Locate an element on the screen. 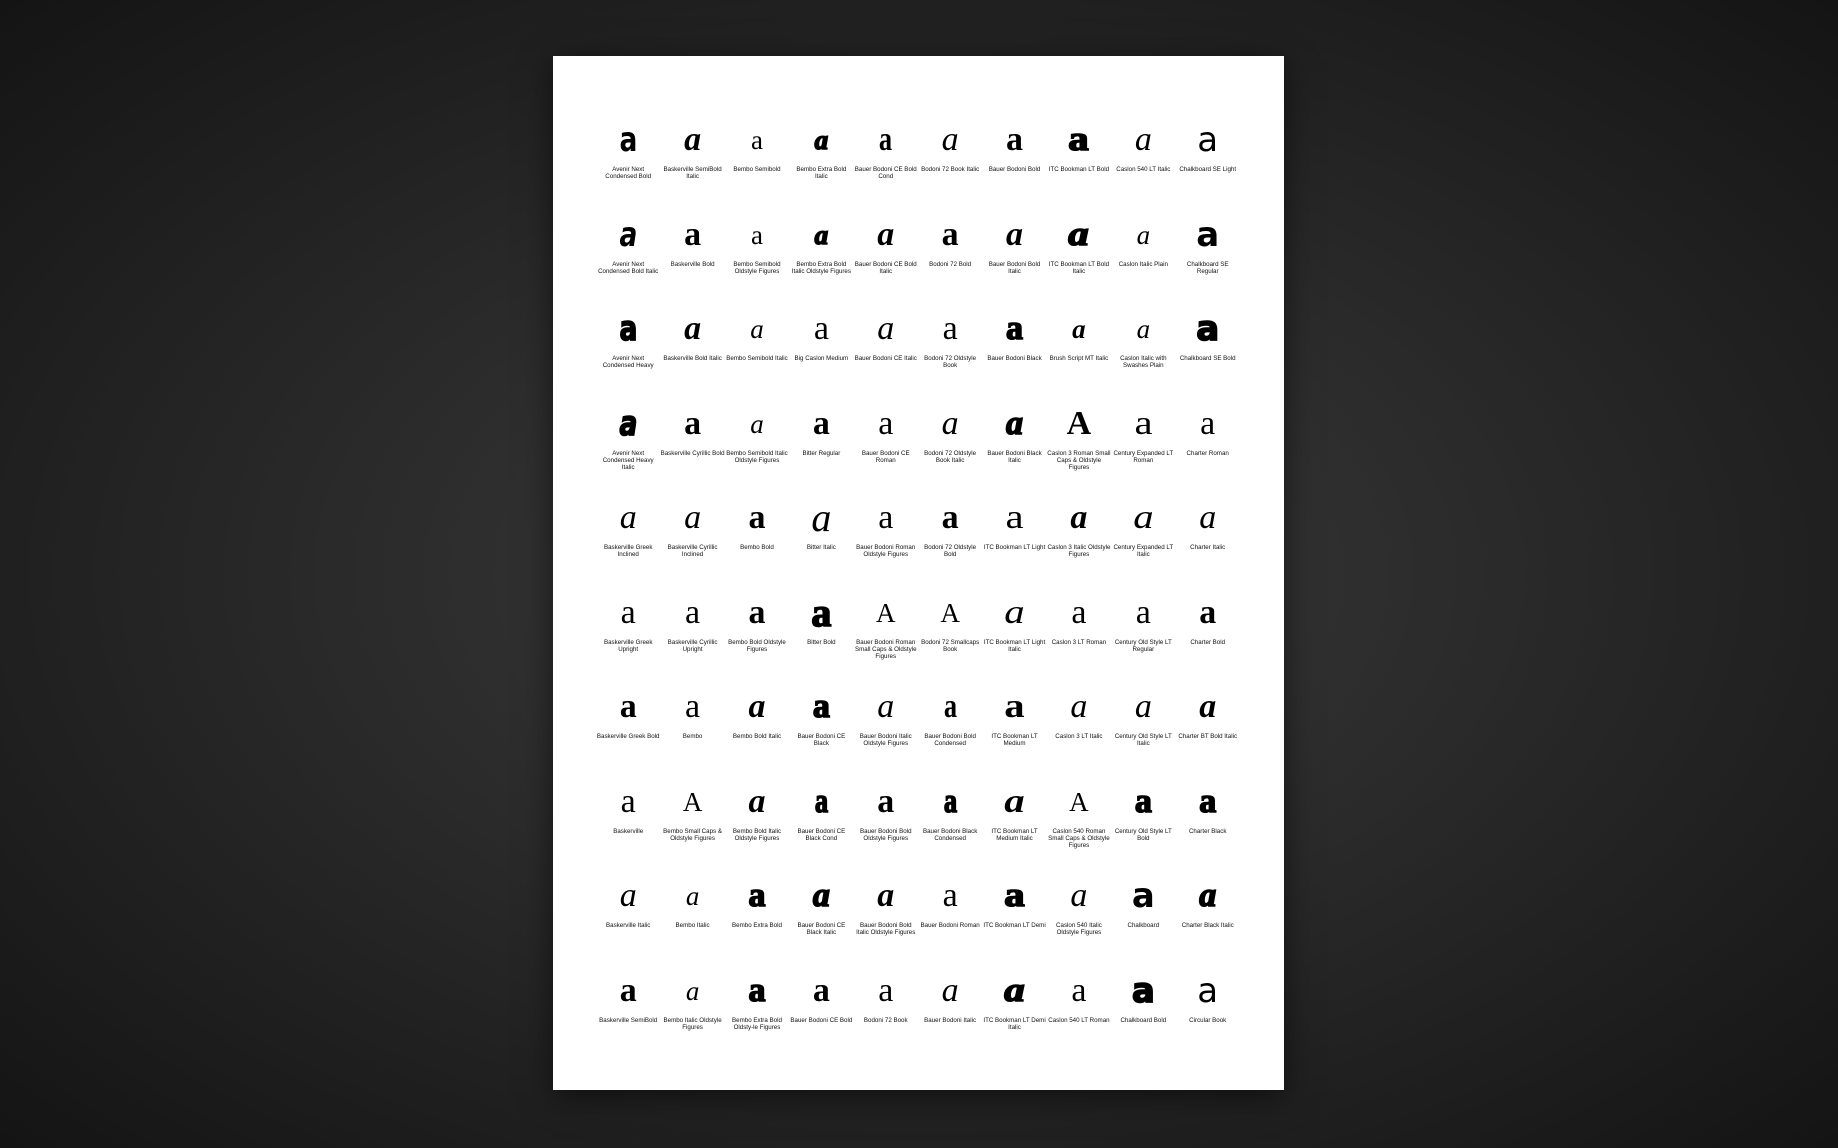 This screenshot has height=1148, width=1838. specimen-cell: a Century Old Style LT Italic is located at coordinates (1143, 730).